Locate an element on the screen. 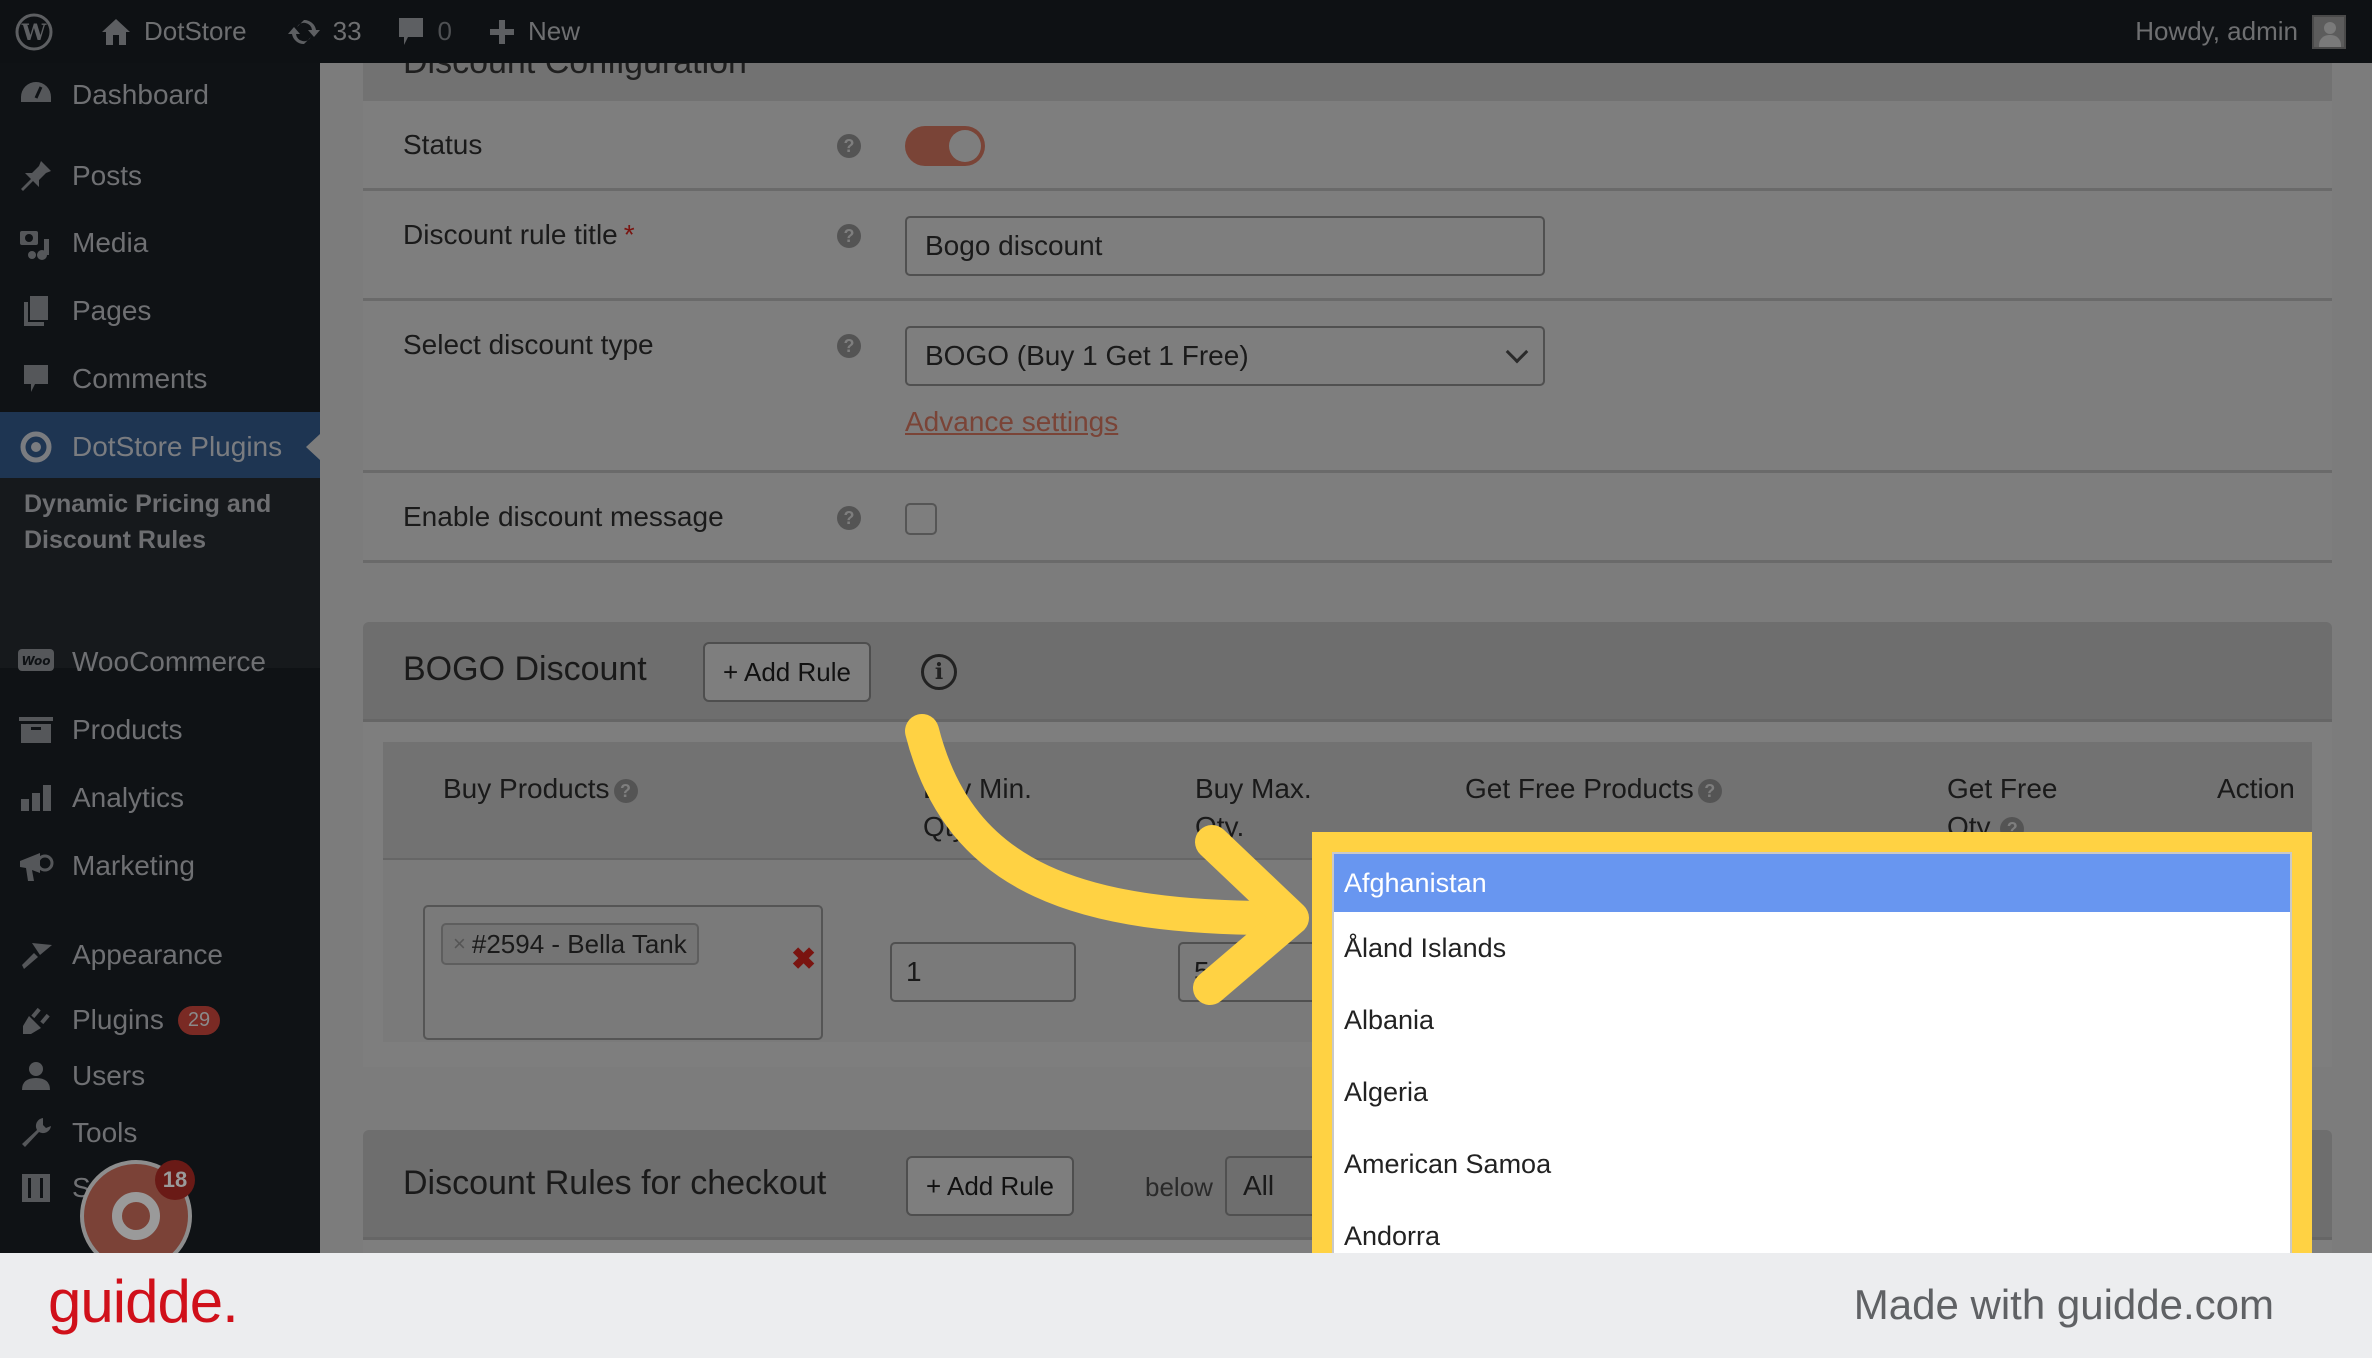 The image size is (2372, 1358). brush-icon is located at coordinates (36, 955).